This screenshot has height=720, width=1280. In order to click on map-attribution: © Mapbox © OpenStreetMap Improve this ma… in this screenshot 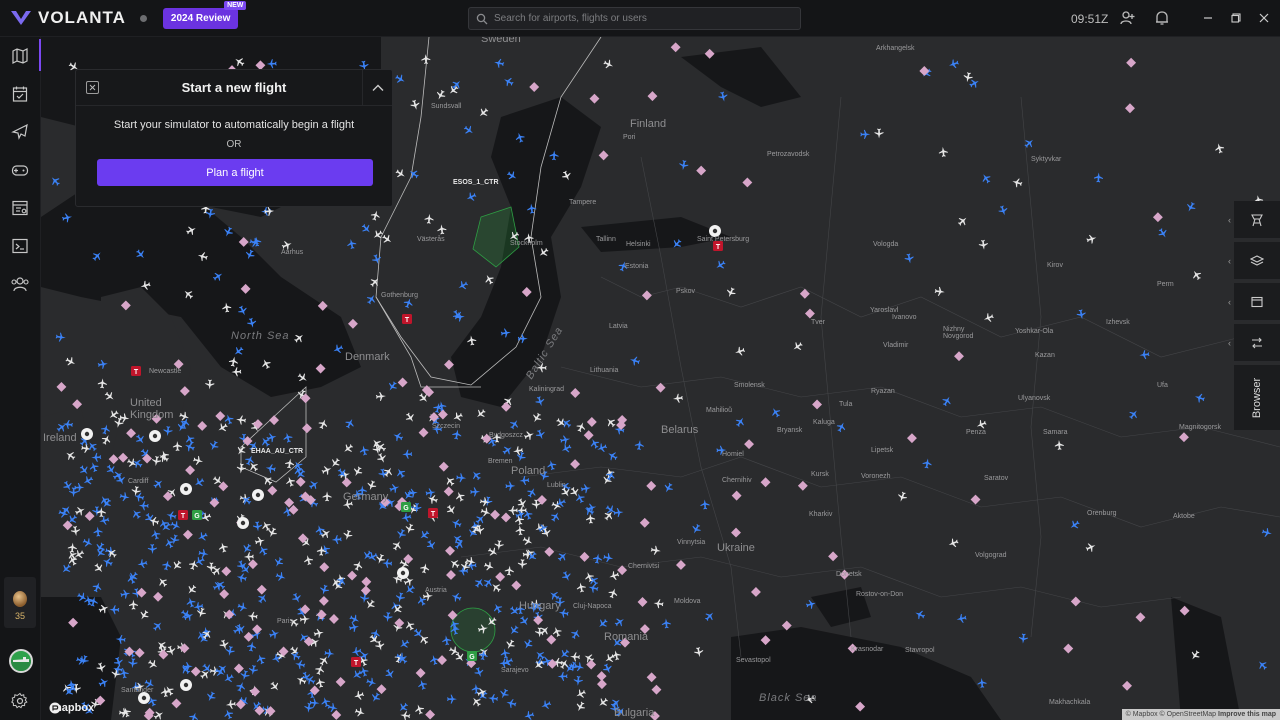, I will do `click(1200, 714)`.